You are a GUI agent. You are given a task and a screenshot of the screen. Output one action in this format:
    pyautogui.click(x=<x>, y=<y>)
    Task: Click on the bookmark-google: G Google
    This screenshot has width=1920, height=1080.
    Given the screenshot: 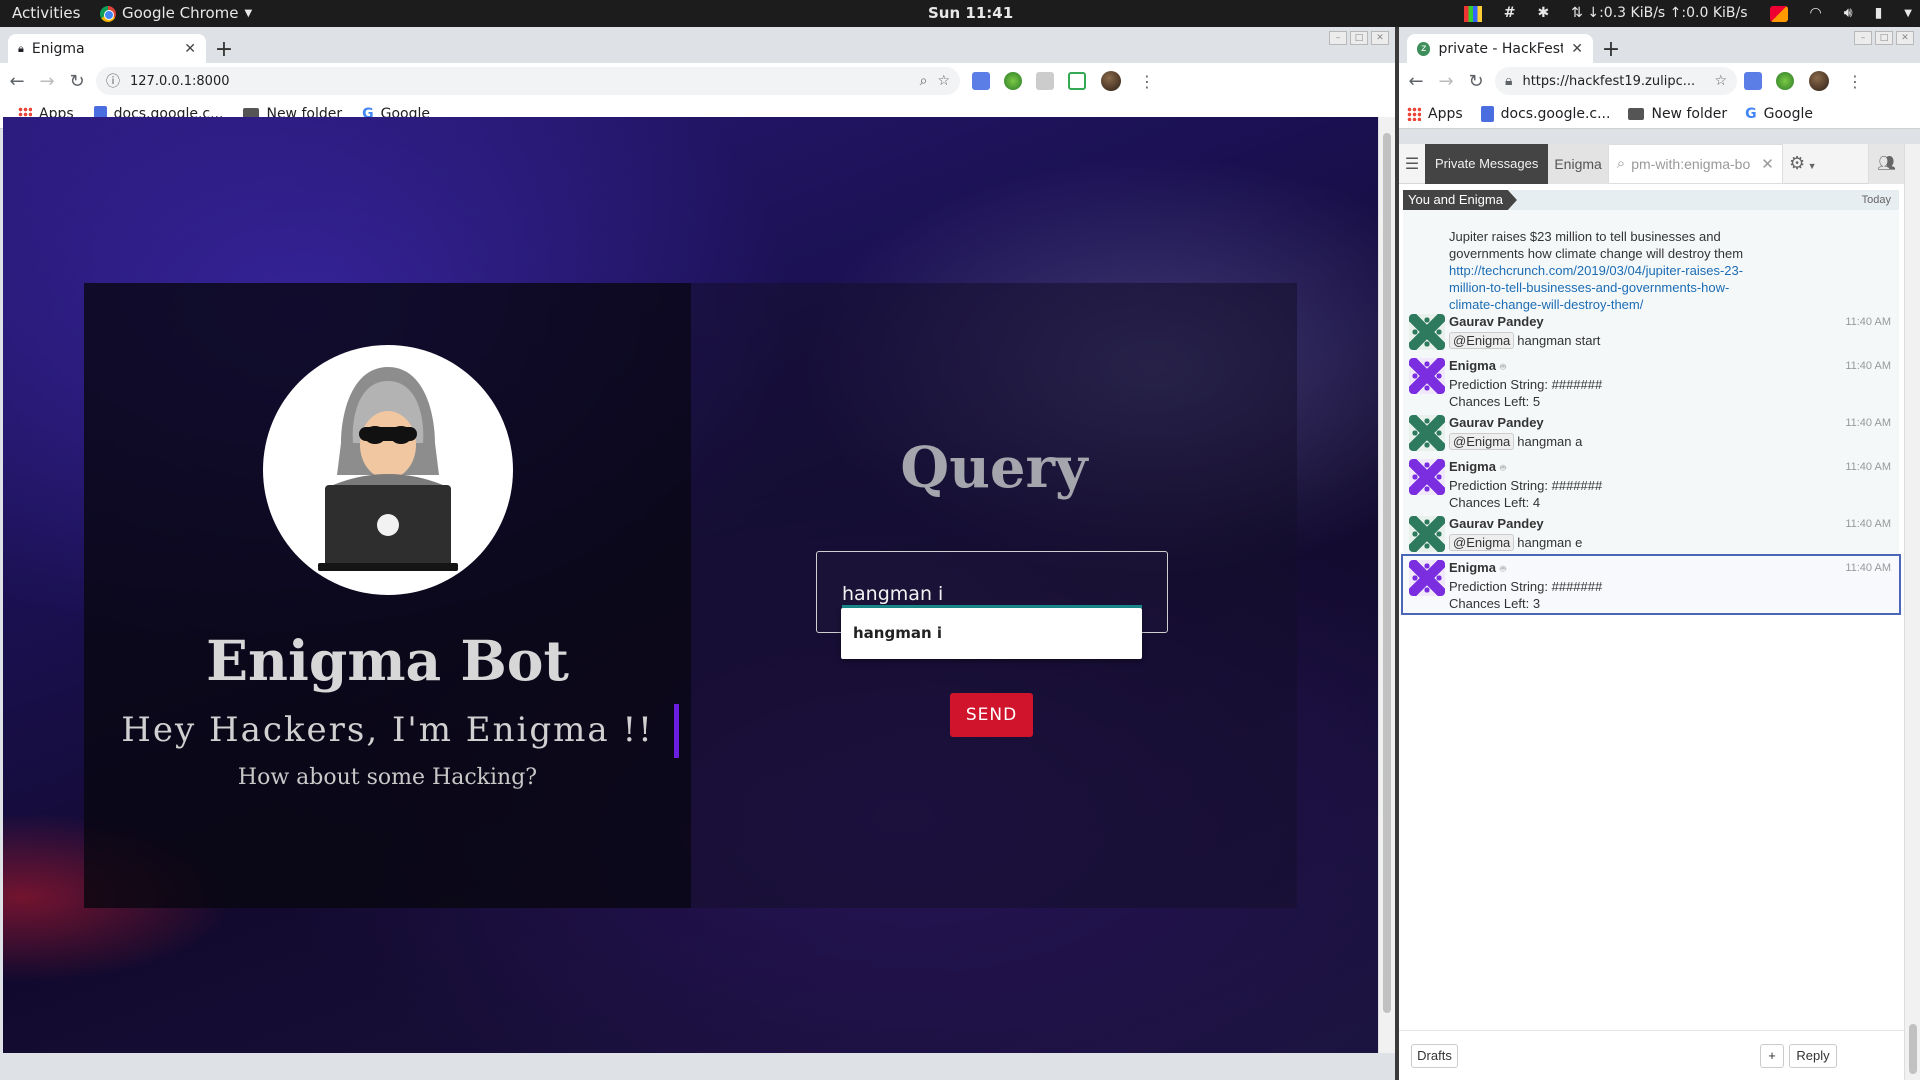 What is the action you would take?
    pyautogui.click(x=1779, y=114)
    